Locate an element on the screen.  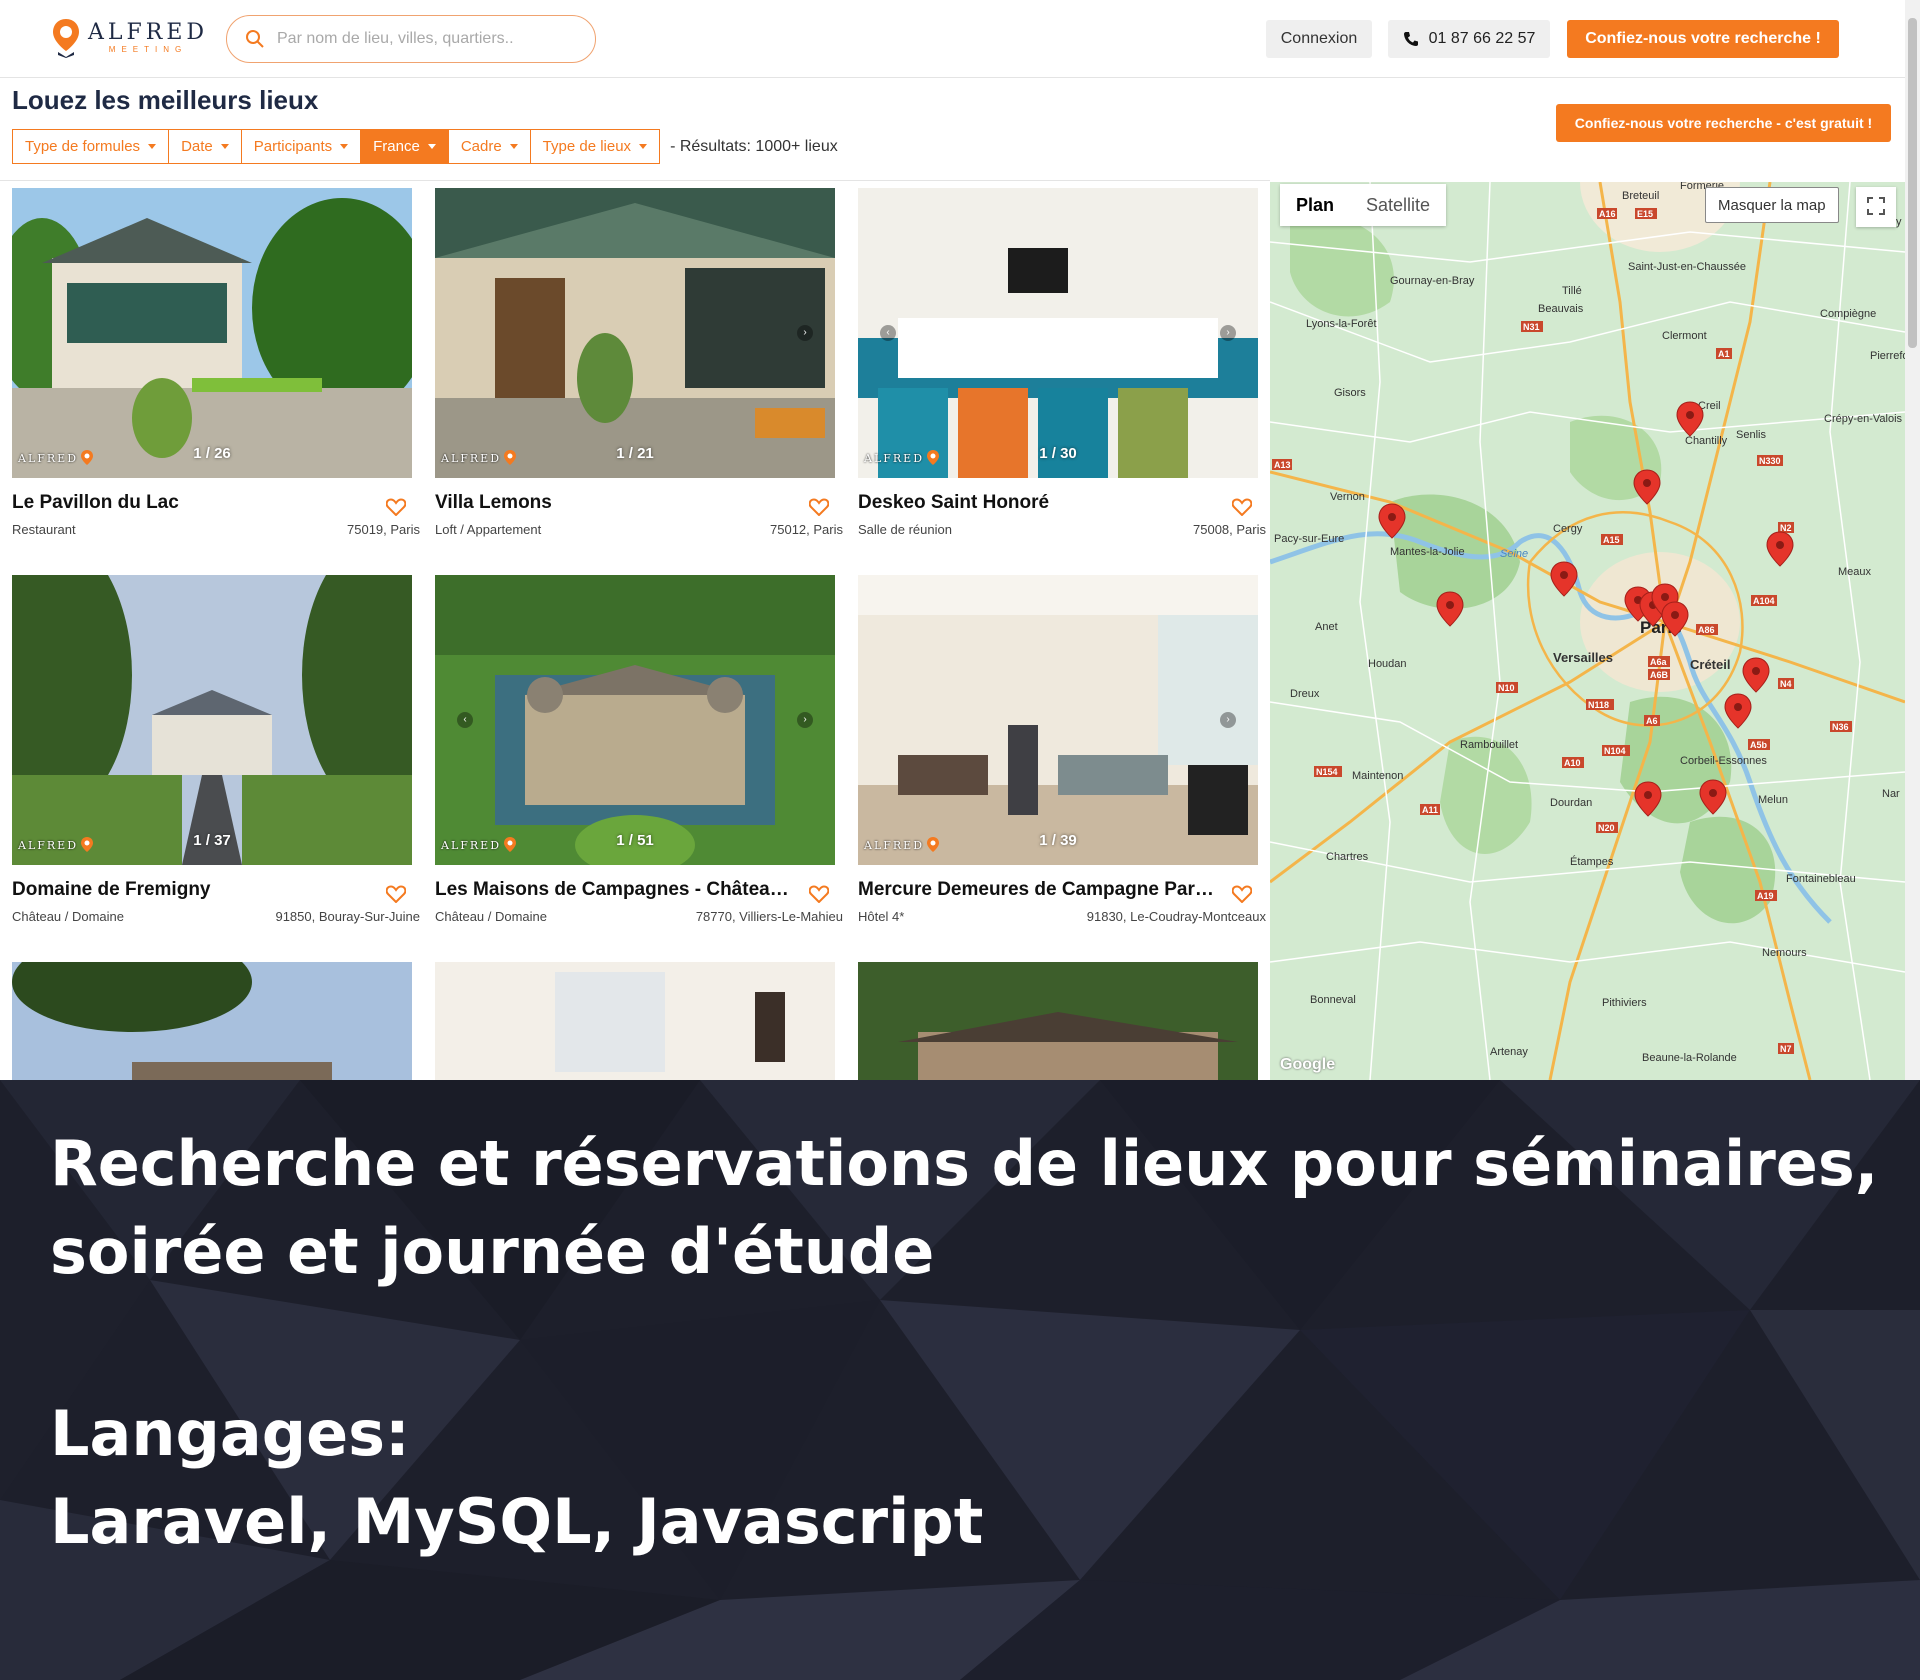
venue-title: Mercure Demeures de Campagne Paris Ouest is located at coordinates (1038, 890).